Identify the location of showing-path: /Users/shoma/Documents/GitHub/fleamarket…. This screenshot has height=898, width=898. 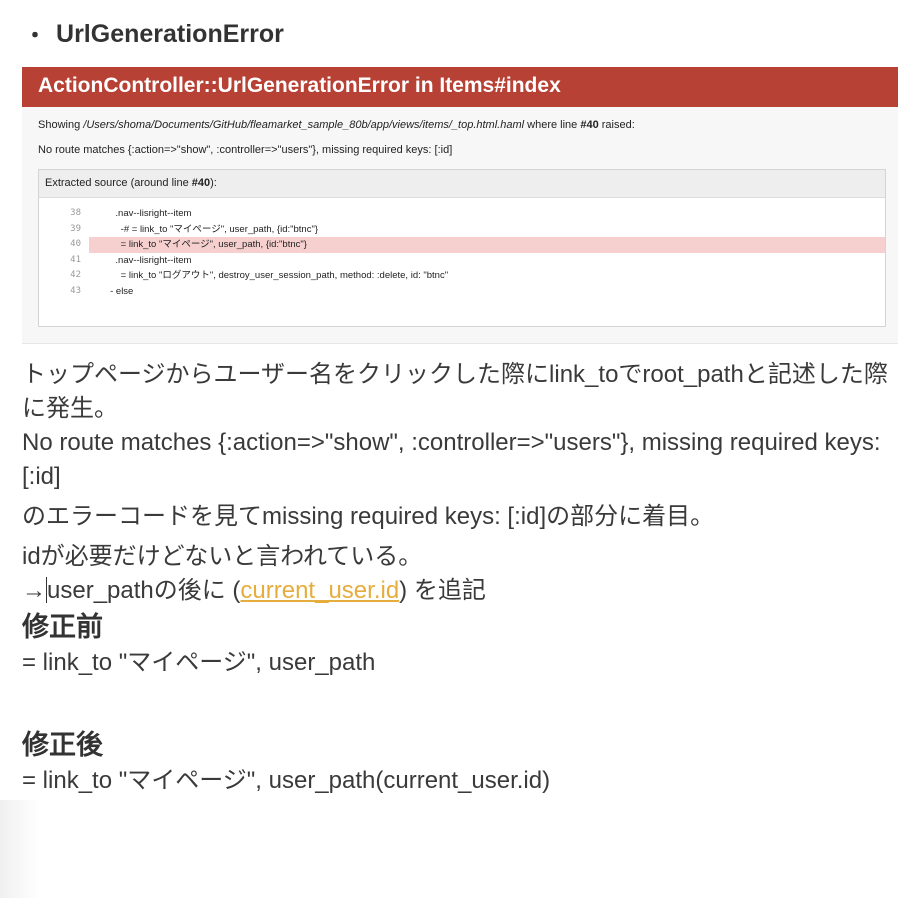
(304, 125).